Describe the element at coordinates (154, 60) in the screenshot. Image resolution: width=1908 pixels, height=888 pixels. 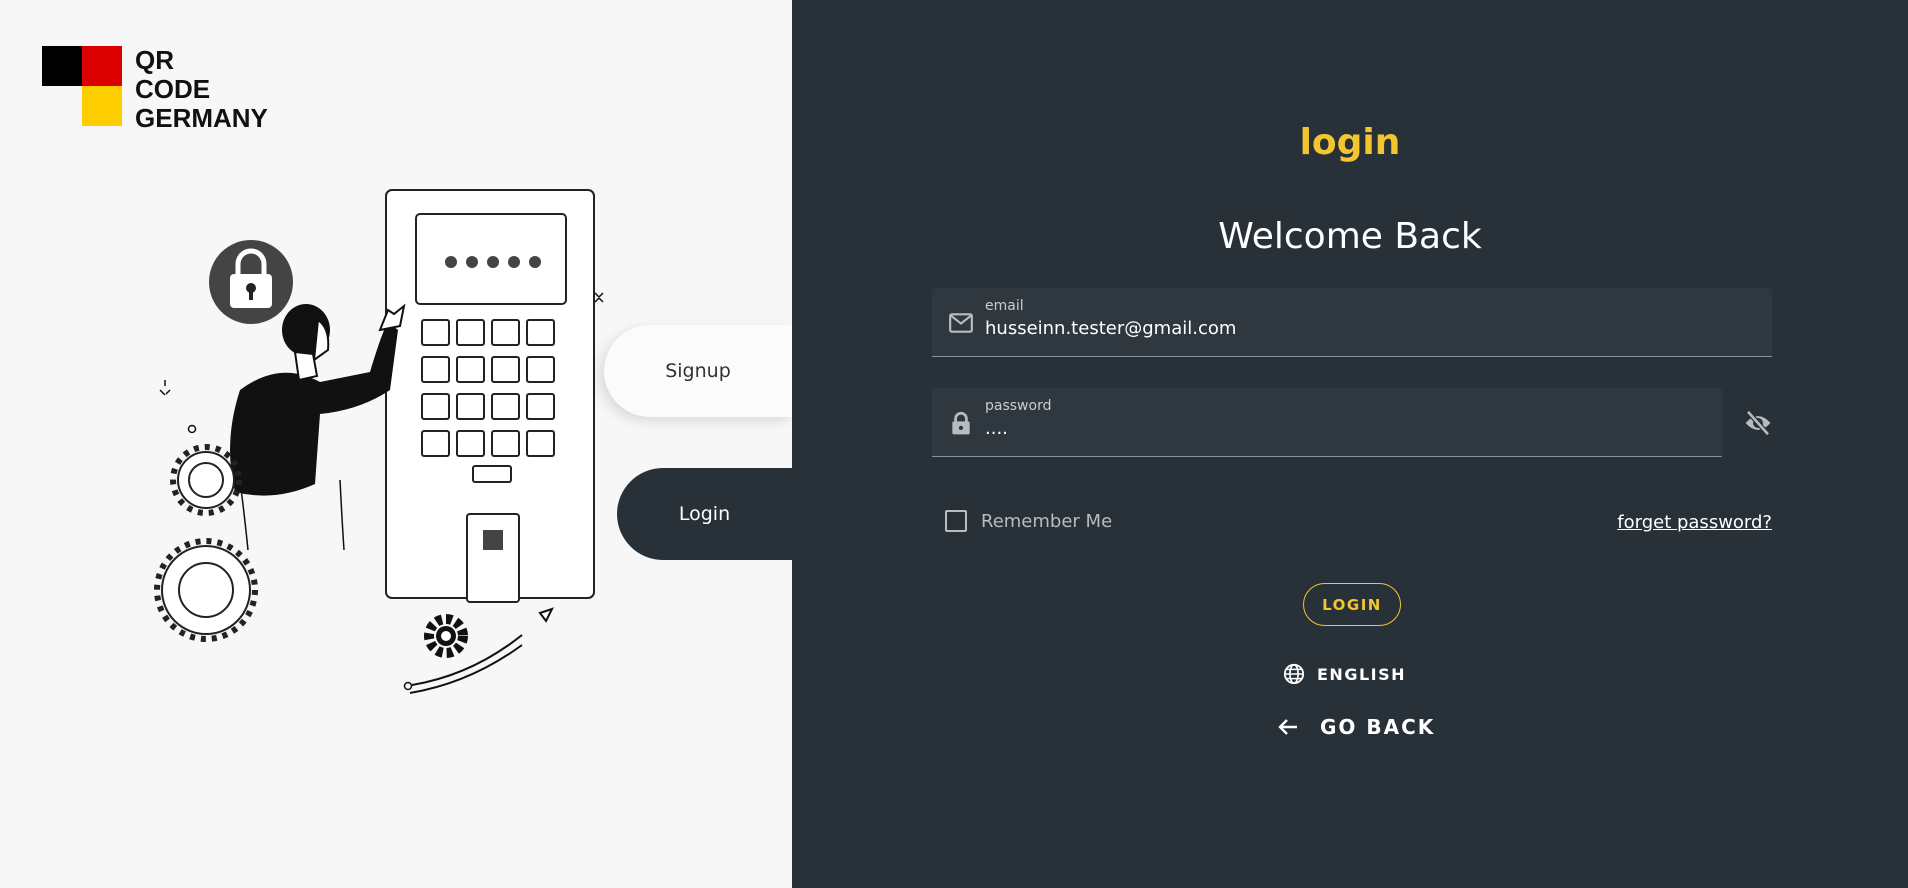
I see `brand-line-1: QR` at that location.